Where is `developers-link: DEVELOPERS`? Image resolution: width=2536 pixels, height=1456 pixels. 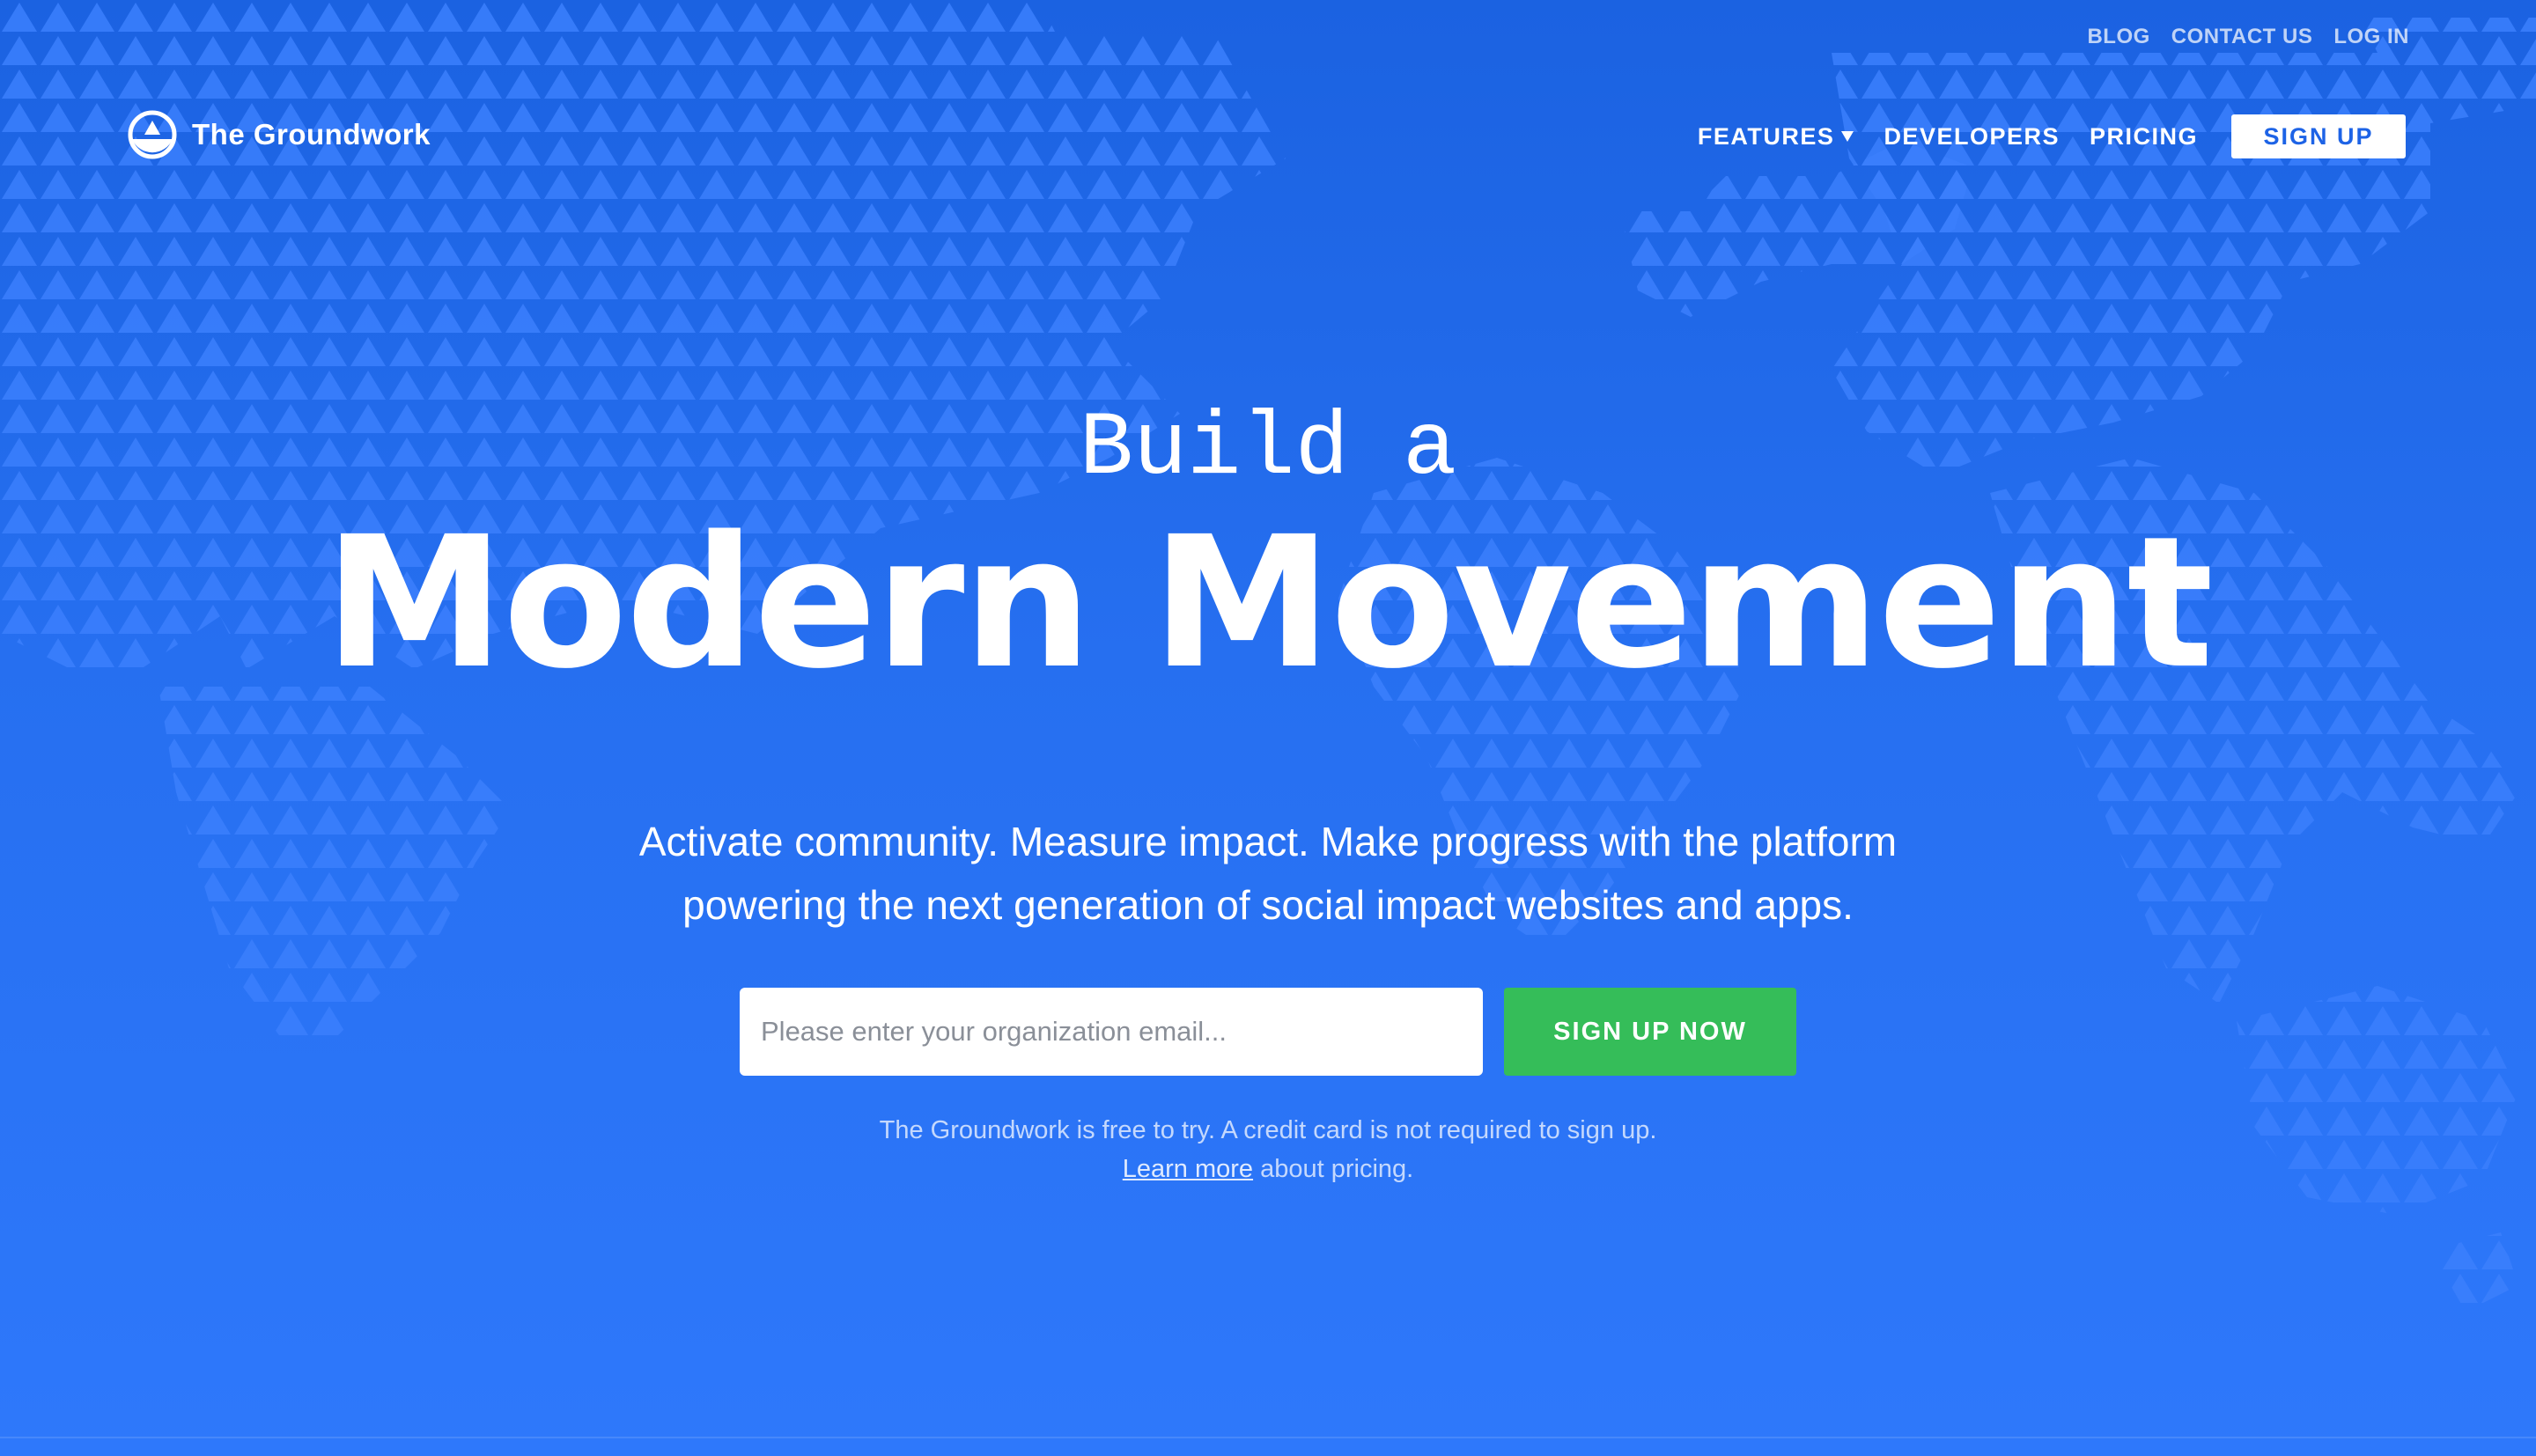
developers-link: DEVELOPERS is located at coordinates (1972, 137).